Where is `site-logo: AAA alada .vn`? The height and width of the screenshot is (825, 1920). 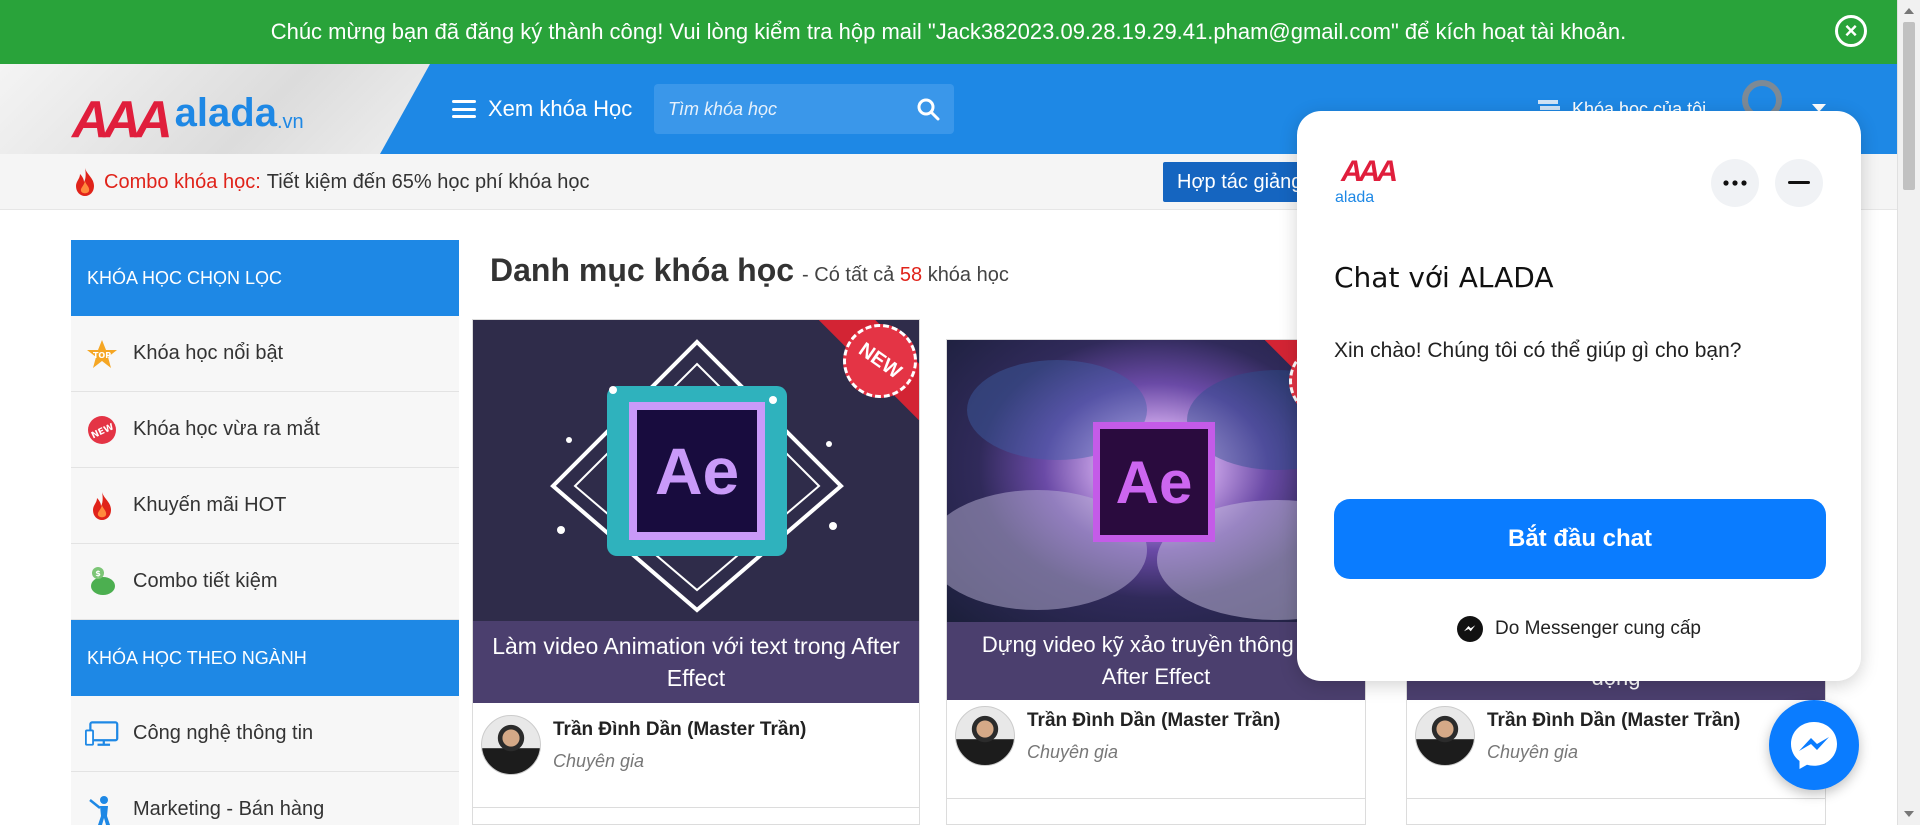
site-logo: AAA alada .vn is located at coordinates (188, 109).